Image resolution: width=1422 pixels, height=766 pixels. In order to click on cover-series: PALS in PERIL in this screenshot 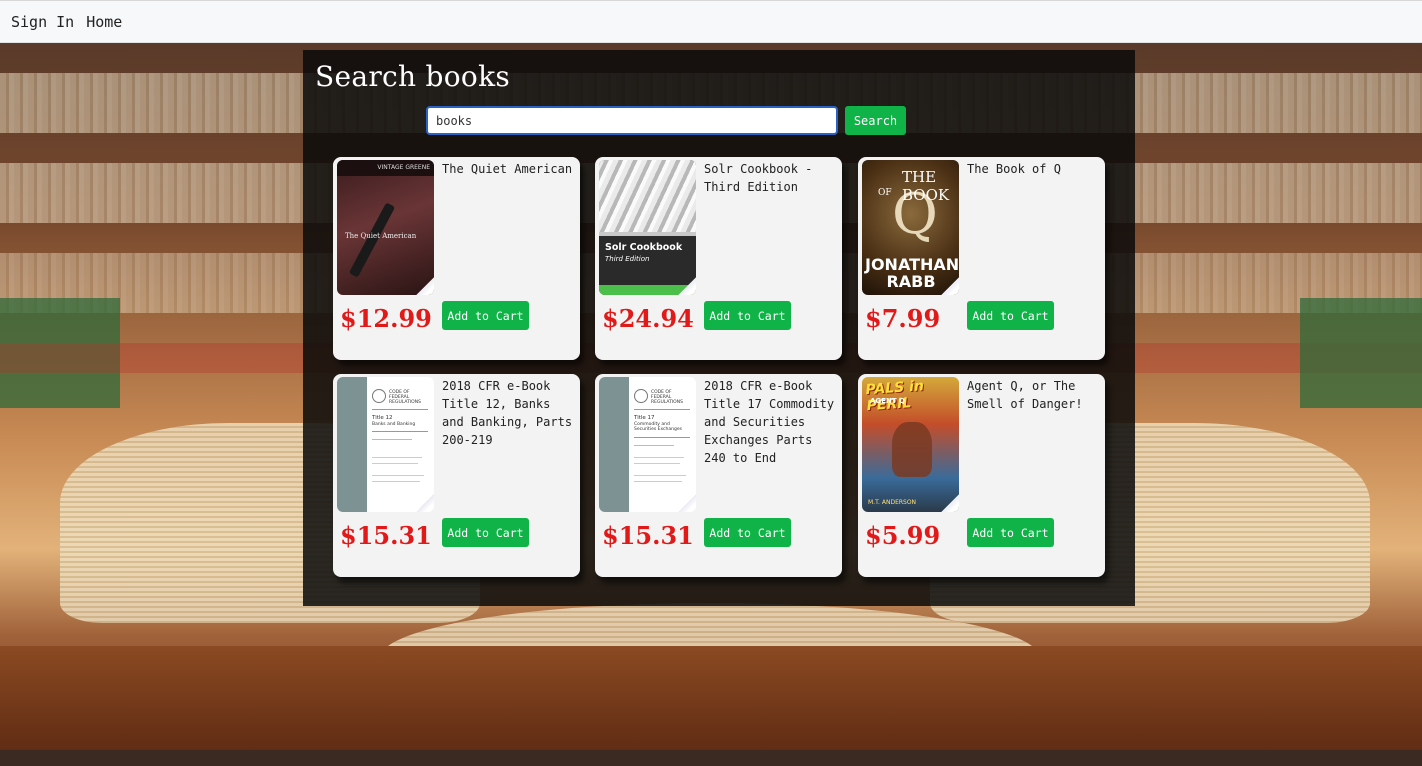, I will do `click(894, 396)`.